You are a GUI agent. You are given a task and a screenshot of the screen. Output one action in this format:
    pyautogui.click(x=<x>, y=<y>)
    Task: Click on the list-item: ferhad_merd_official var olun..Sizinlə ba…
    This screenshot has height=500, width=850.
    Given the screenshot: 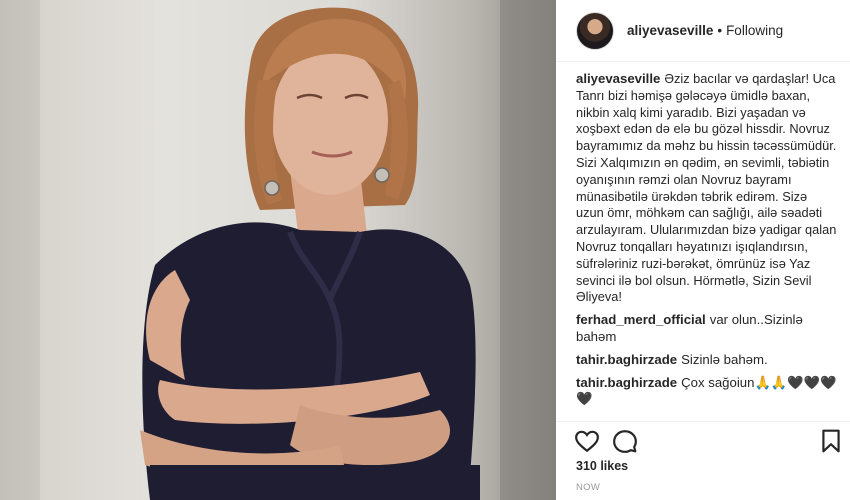 What is the action you would take?
    pyautogui.click(x=707, y=329)
    